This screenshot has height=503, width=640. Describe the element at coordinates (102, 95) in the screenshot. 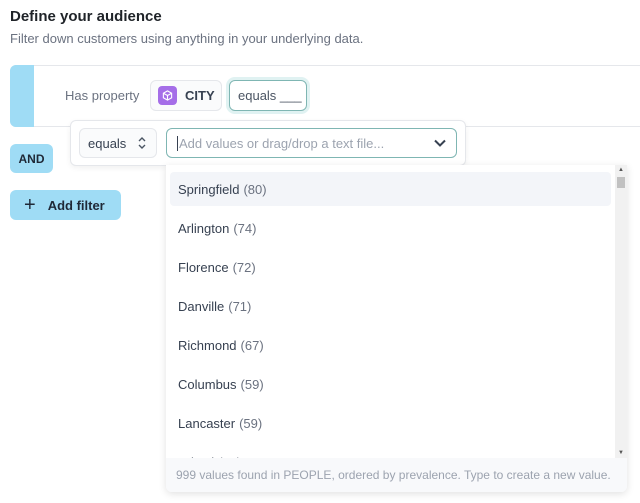

I see `has-property-label: Has property` at that location.